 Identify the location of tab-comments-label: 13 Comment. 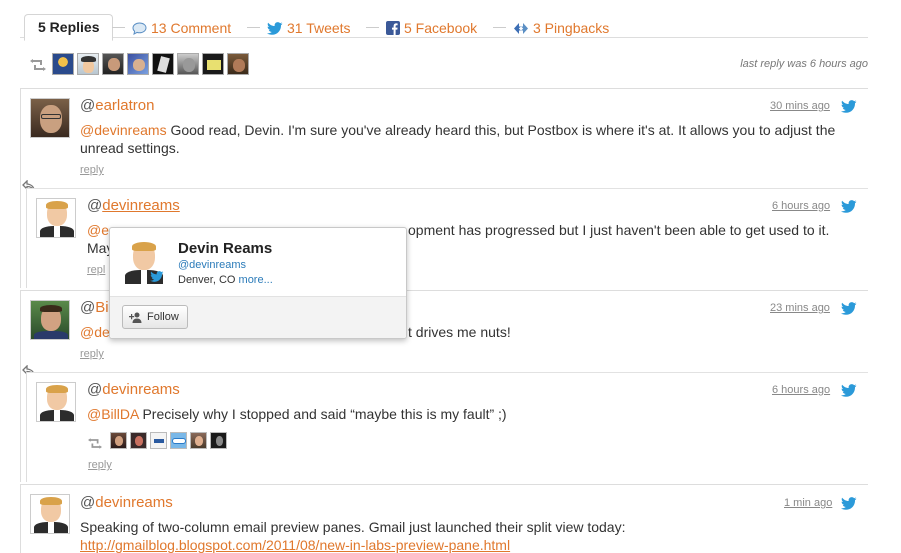
(191, 28).